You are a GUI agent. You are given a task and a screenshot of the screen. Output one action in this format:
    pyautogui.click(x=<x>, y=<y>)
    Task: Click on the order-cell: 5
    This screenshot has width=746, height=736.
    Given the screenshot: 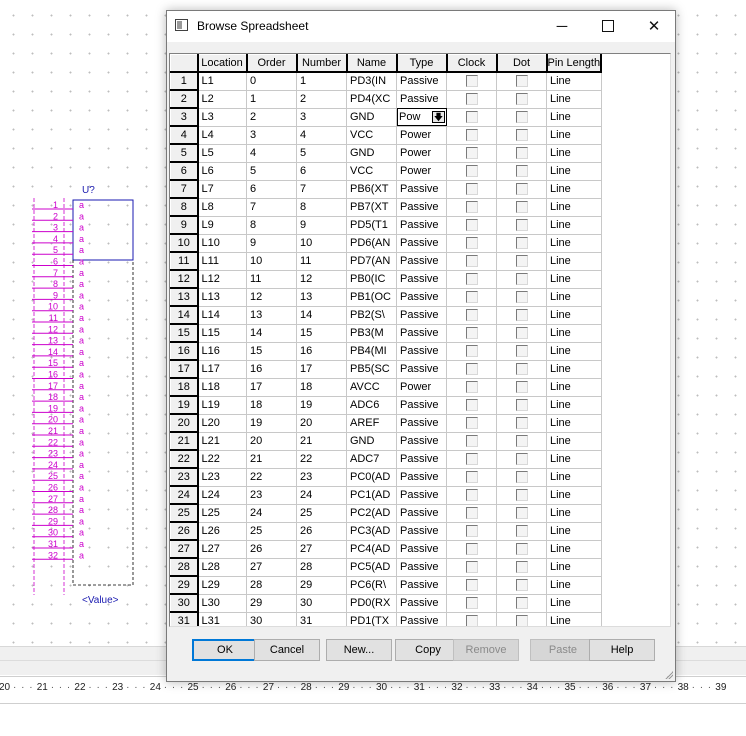 What is the action you would take?
    pyautogui.click(x=271, y=171)
    